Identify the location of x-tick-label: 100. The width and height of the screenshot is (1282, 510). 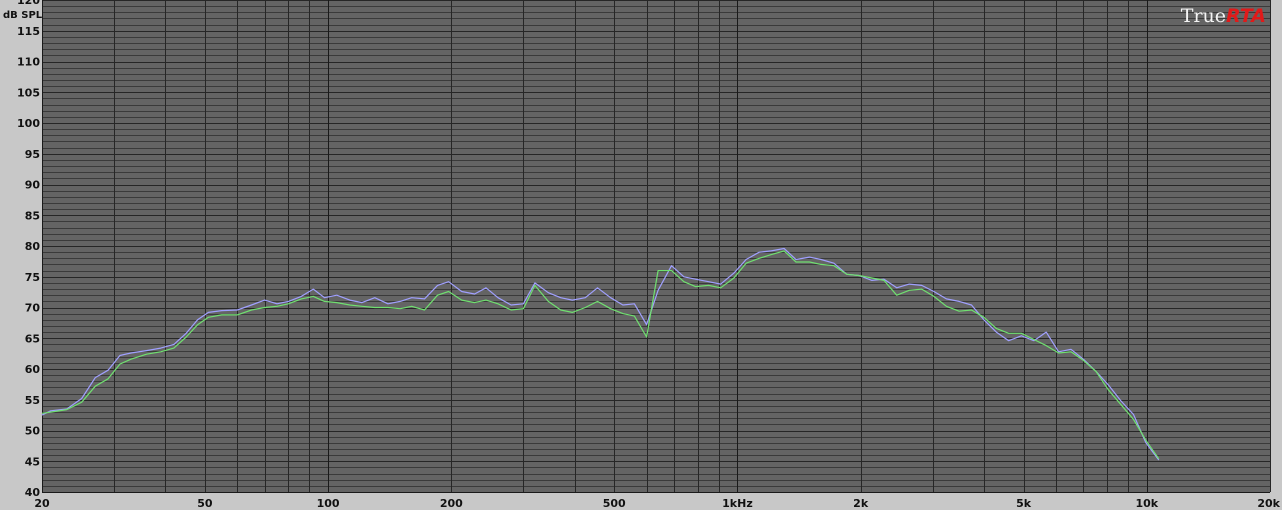
(328, 503).